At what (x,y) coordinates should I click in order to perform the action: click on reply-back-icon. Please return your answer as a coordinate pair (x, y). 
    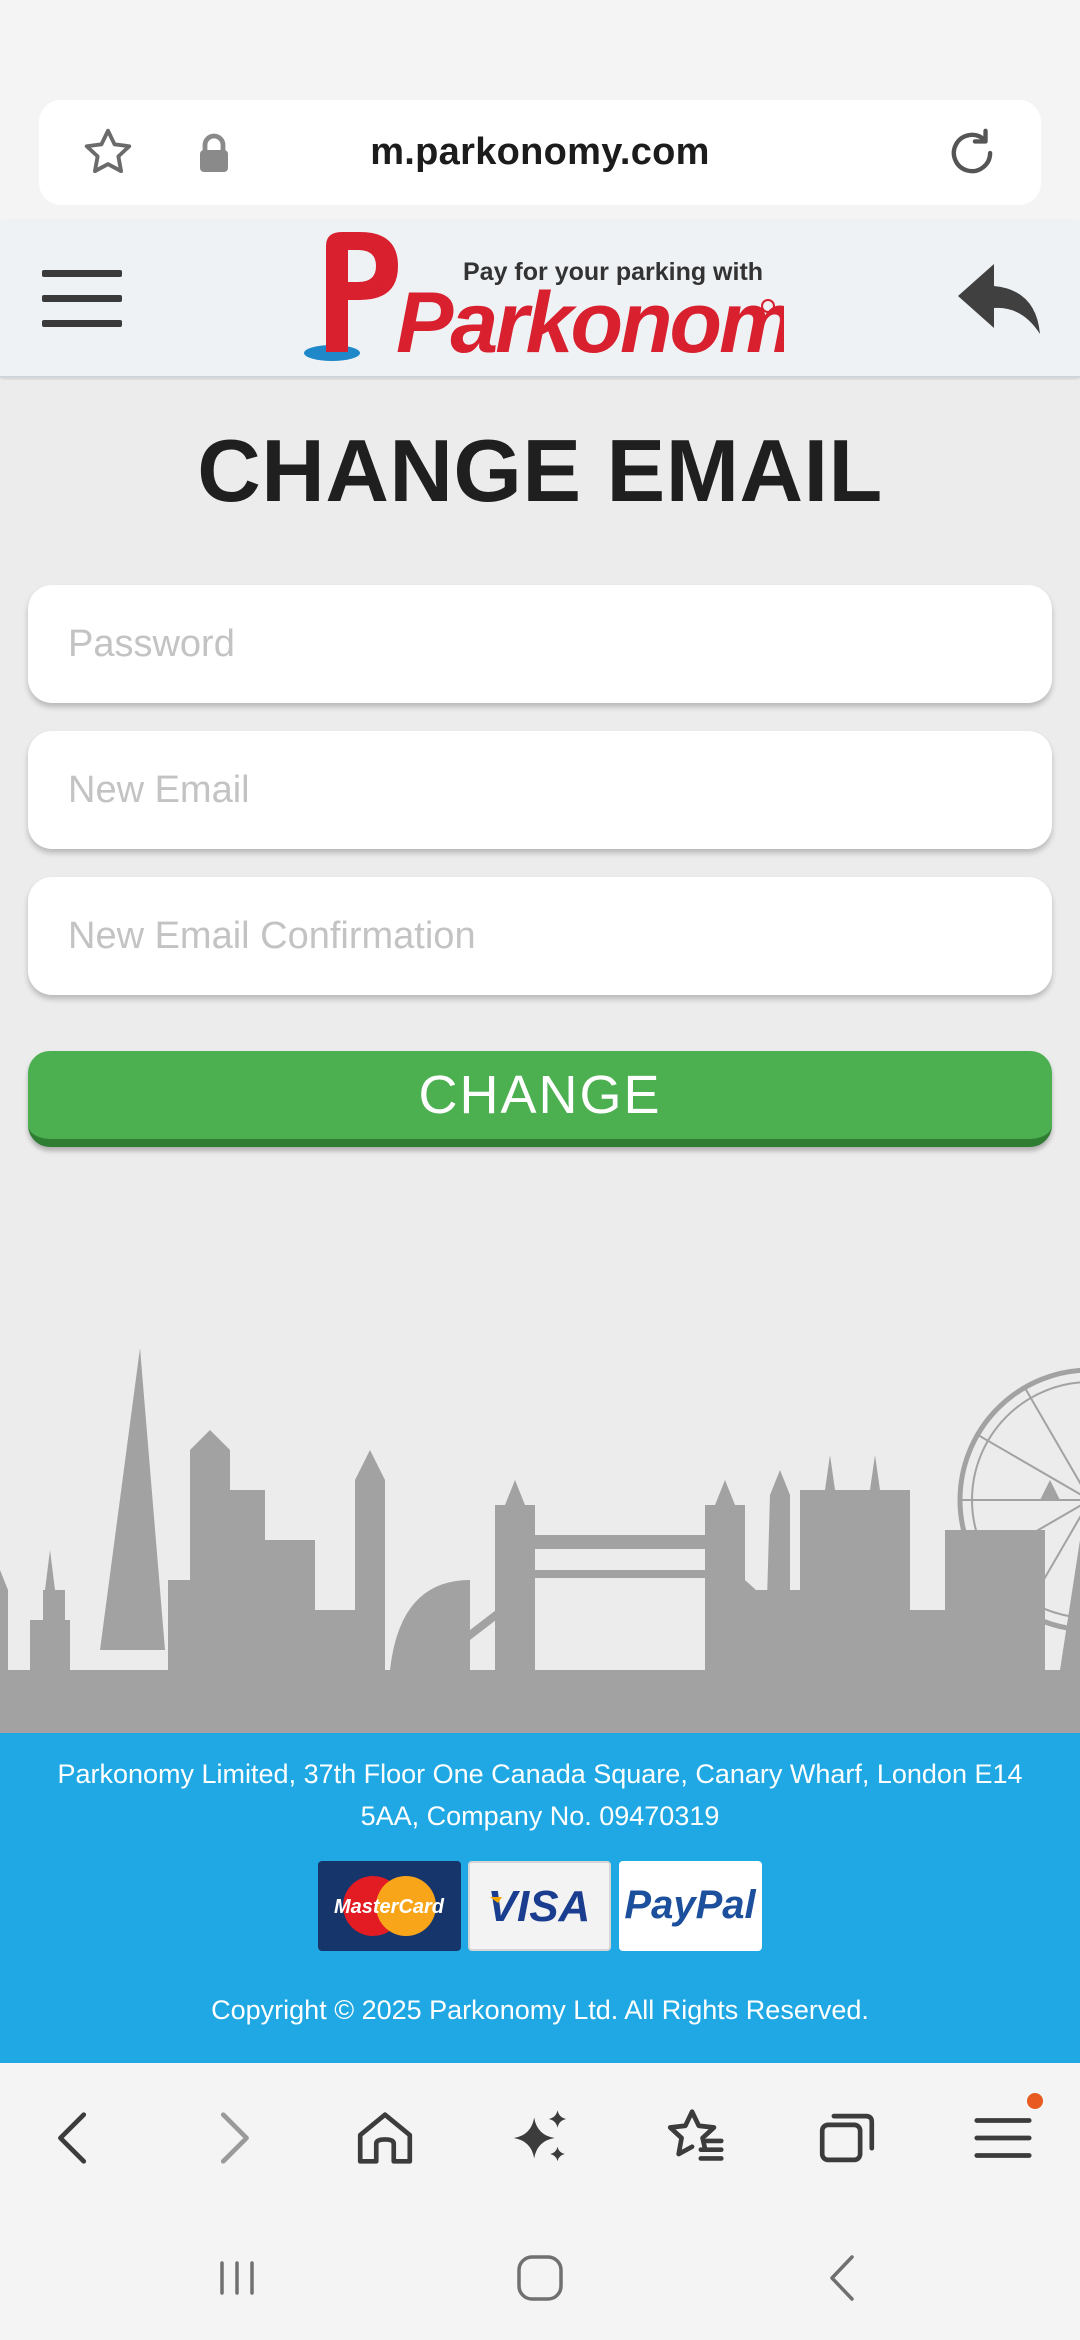
    Looking at the image, I should click on (999, 300).